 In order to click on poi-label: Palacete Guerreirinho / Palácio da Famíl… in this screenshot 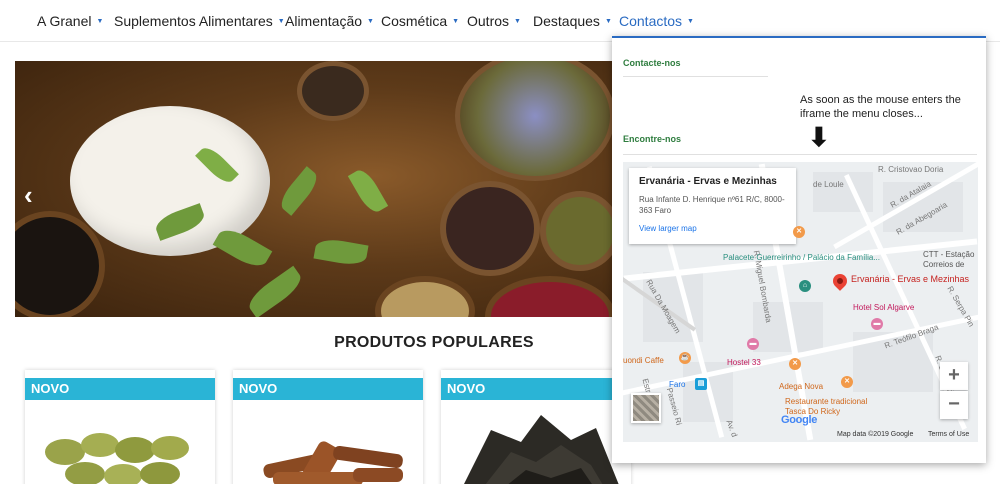, I will do `click(801, 257)`.